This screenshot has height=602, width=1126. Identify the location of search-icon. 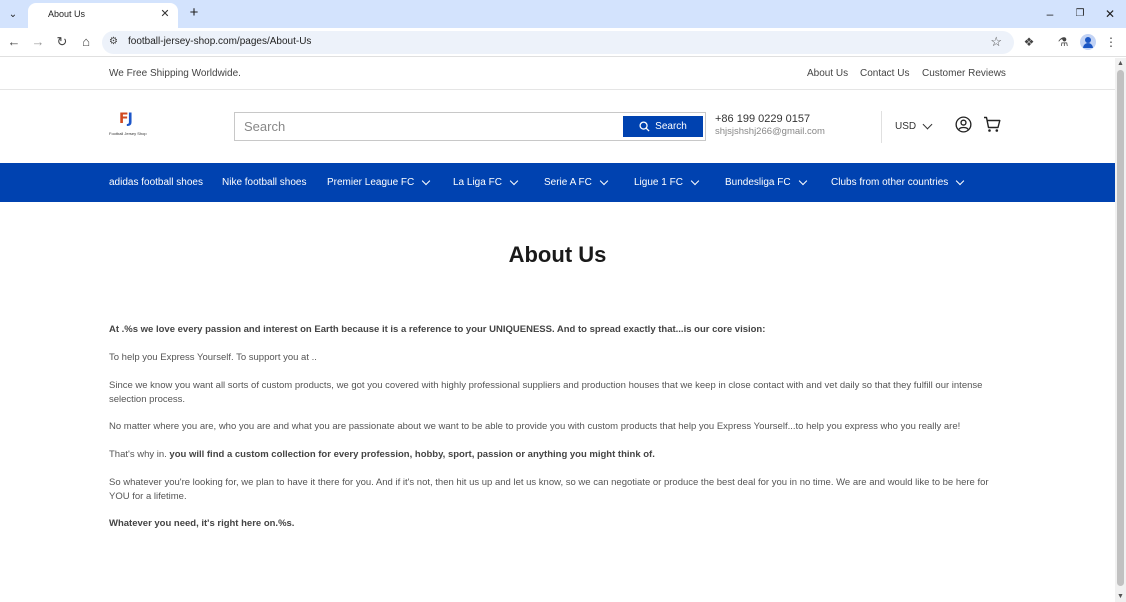
(644, 126).